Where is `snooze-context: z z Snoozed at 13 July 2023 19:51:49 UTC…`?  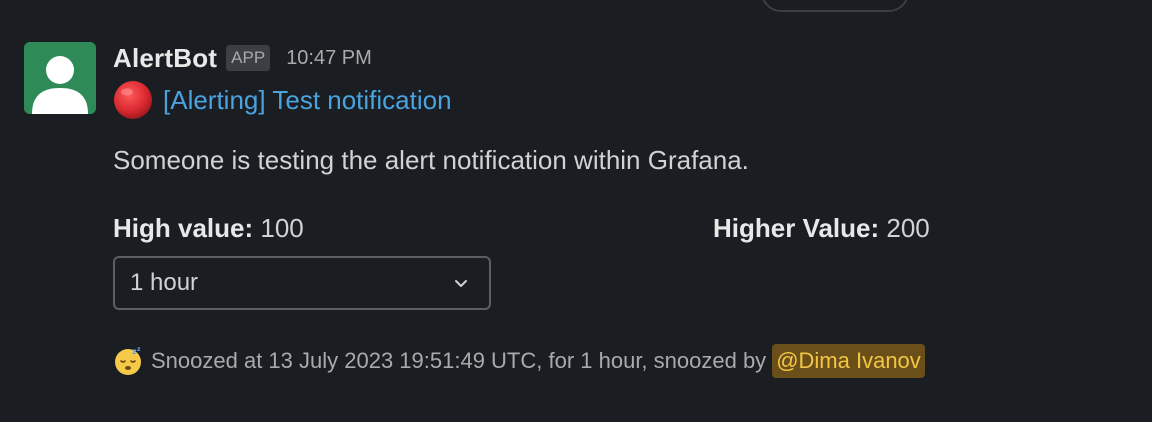
snooze-context: z z Snoozed at 13 July 2023 19:51:49 UTC… is located at coordinates (623, 361).